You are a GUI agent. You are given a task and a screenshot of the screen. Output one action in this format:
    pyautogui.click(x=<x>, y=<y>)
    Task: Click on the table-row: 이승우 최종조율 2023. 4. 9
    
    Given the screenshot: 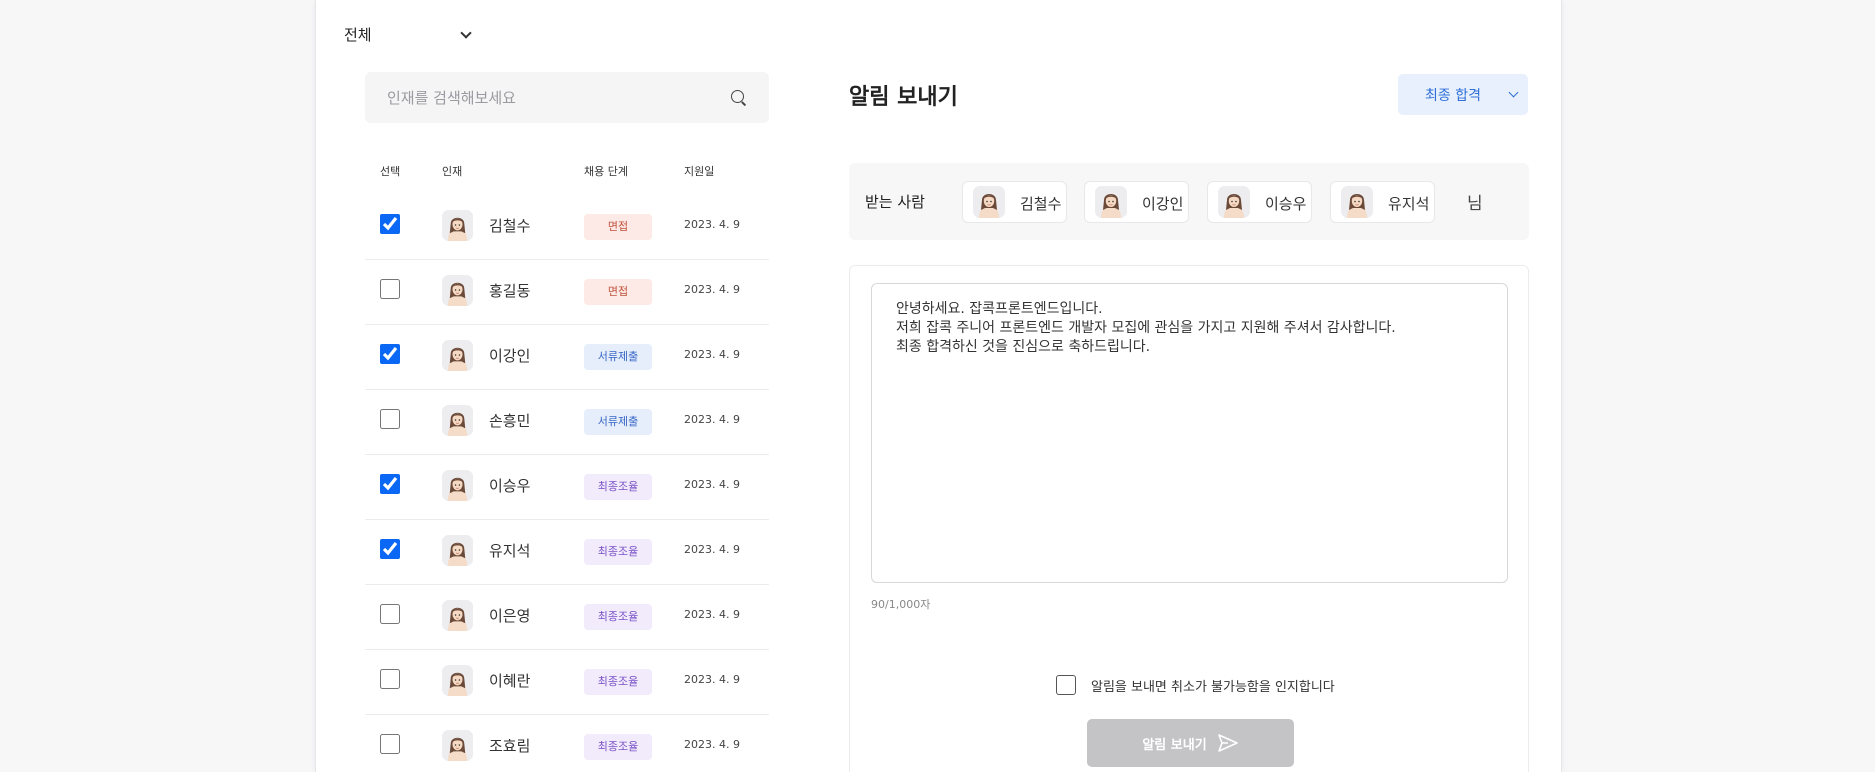 What is the action you would take?
    pyautogui.click(x=567, y=487)
    